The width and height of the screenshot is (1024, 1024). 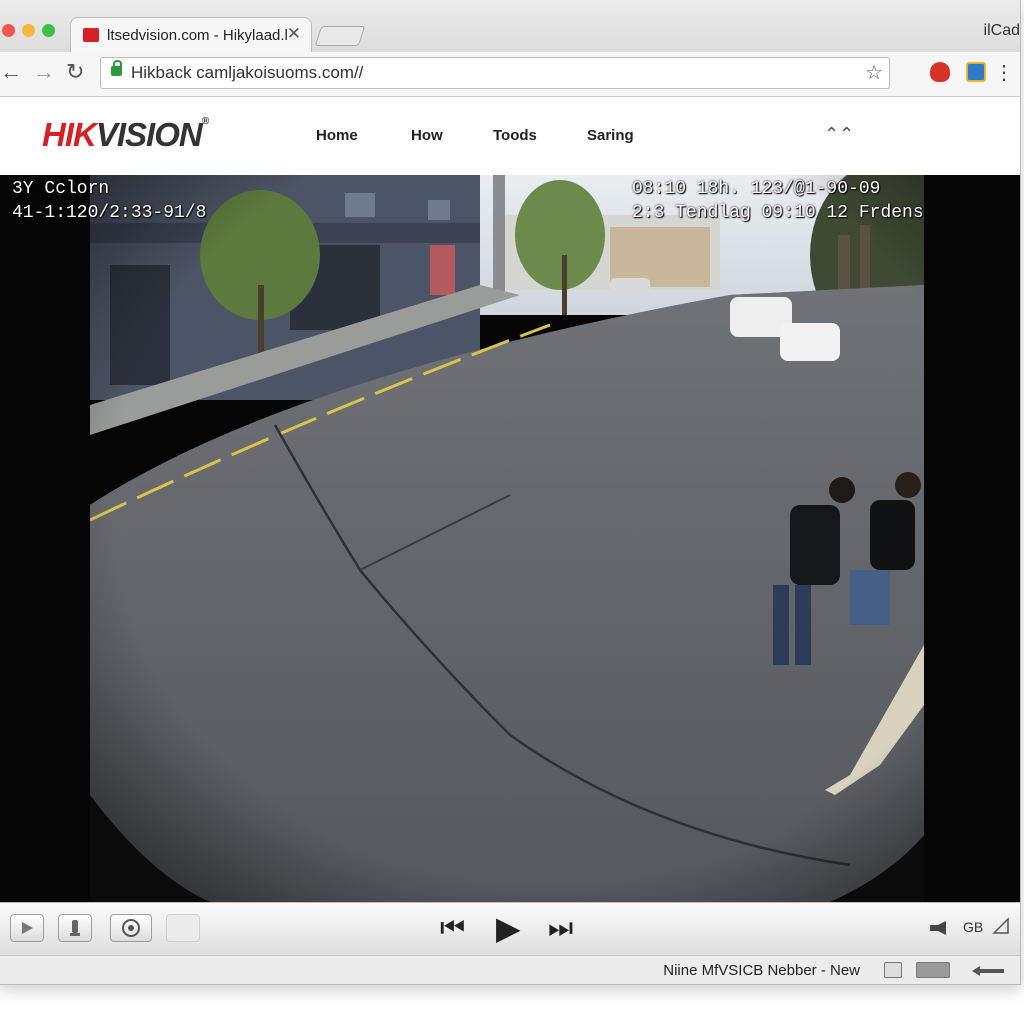 I want to click on fullscreen-icon, so click(x=1001, y=926).